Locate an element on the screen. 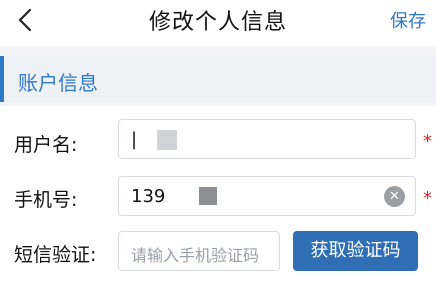 This screenshot has width=436, height=285. username-redaction is located at coordinates (167, 140).